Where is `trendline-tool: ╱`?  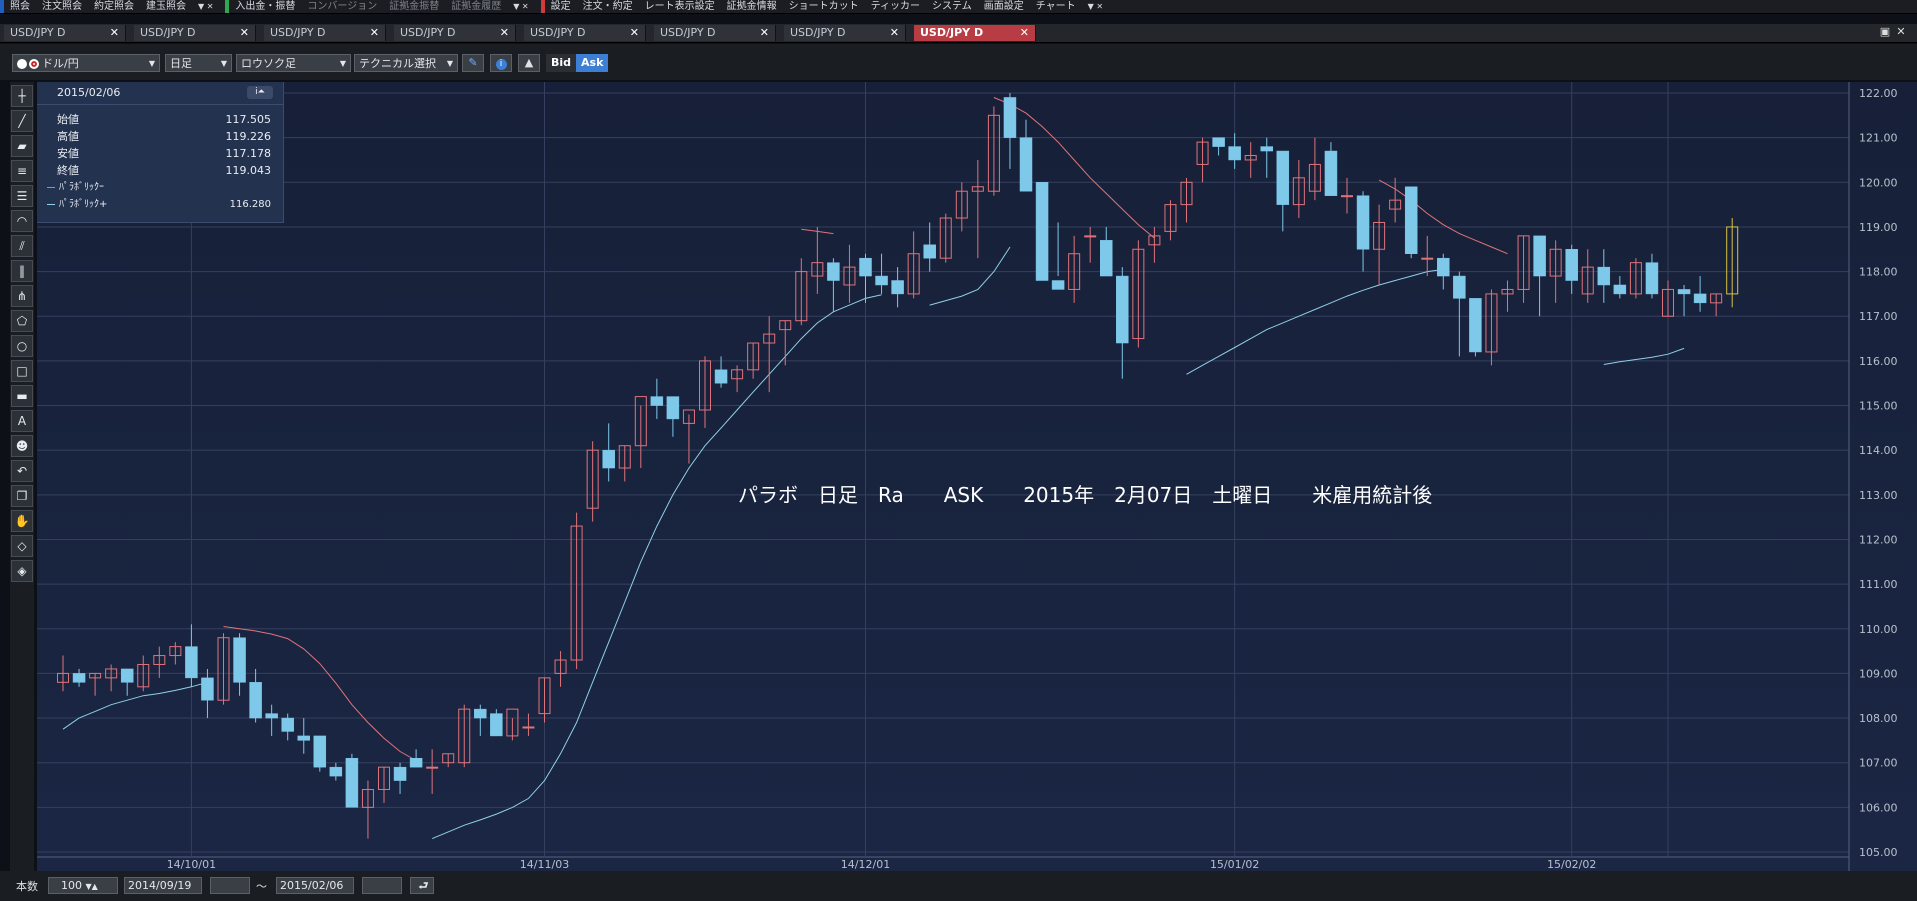 trendline-tool: ╱ is located at coordinates (22, 121).